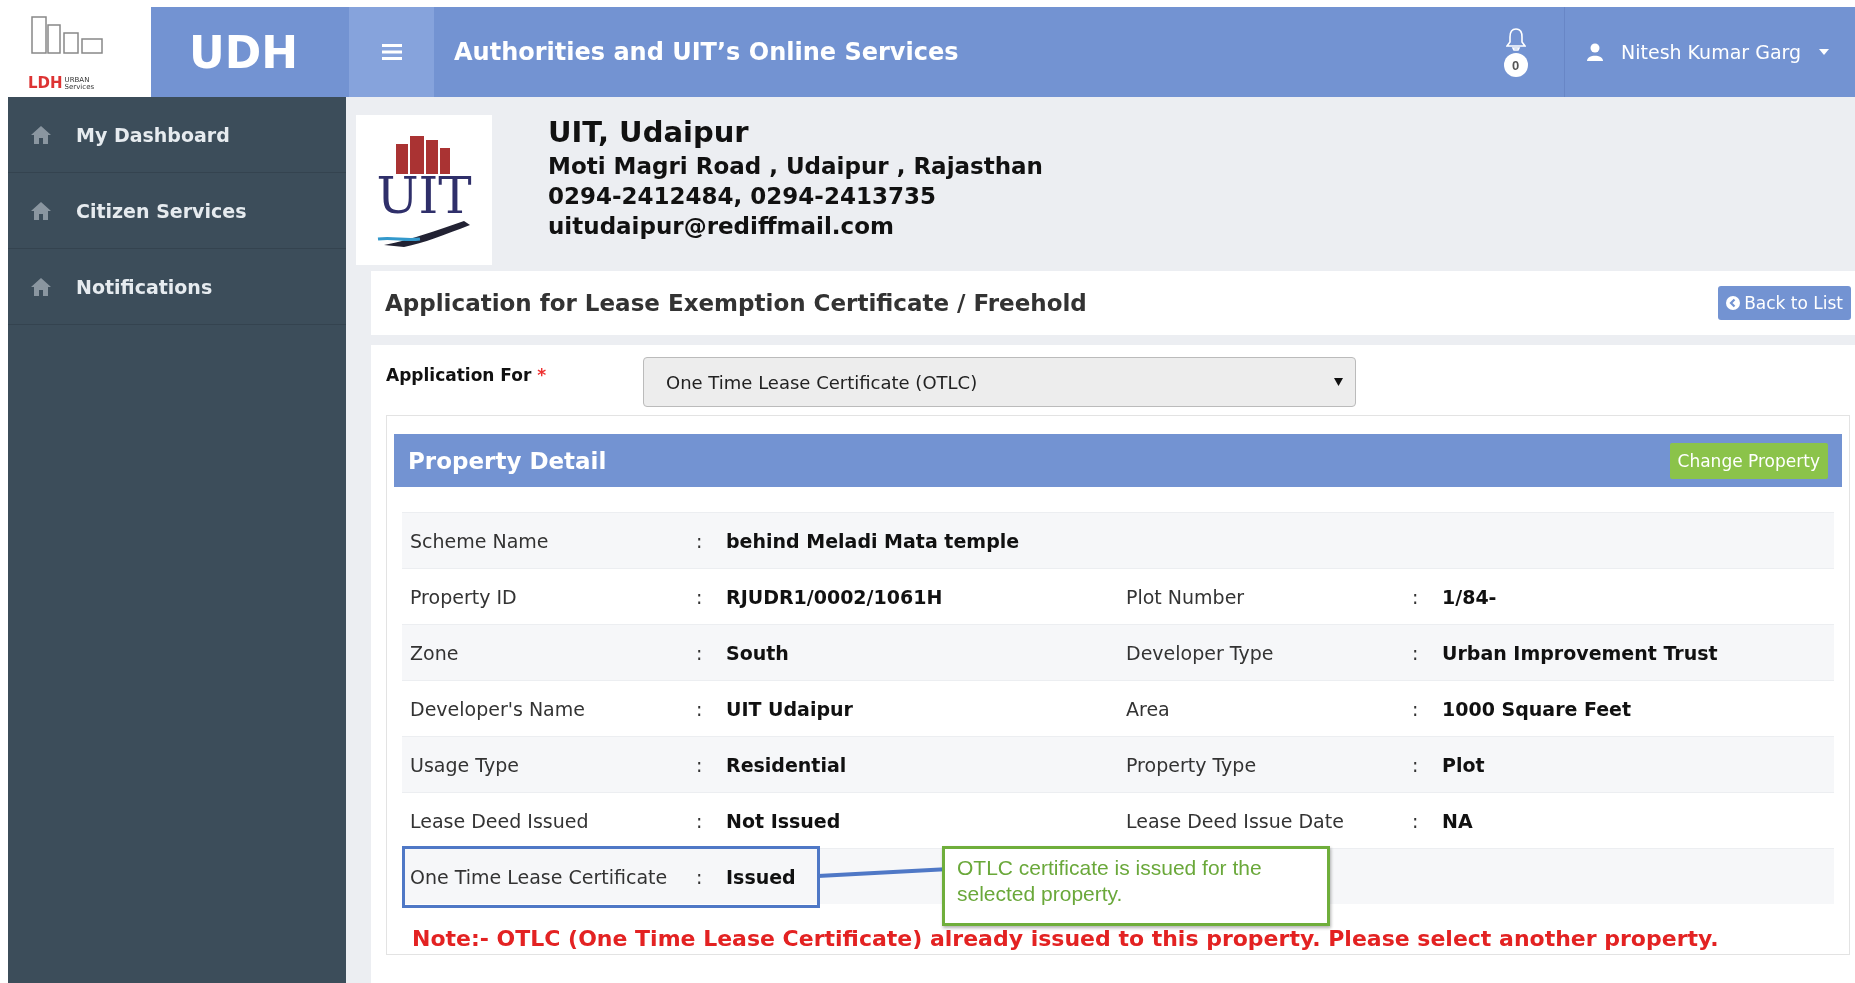 The width and height of the screenshot is (1855, 983). What do you see at coordinates (467, 374) in the screenshot?
I see `field-label: Application For *` at bounding box center [467, 374].